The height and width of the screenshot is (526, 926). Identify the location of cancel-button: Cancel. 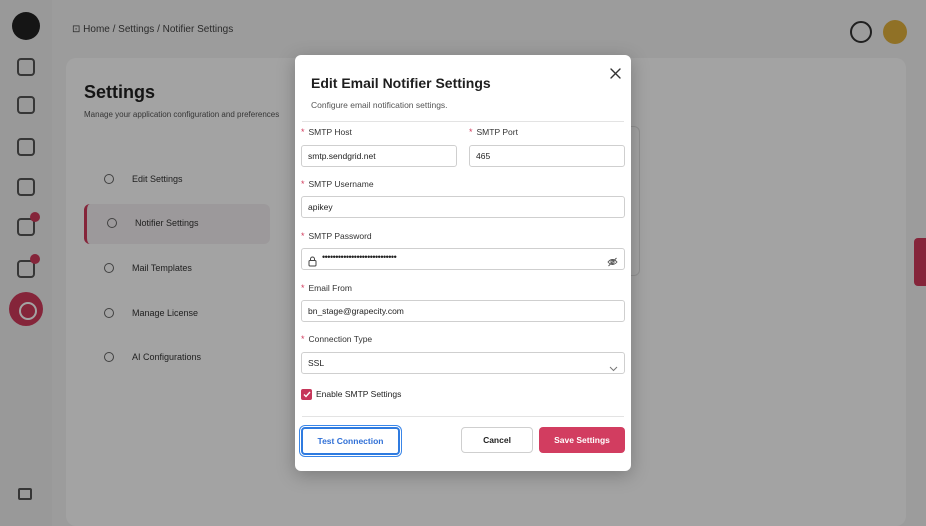
(497, 440).